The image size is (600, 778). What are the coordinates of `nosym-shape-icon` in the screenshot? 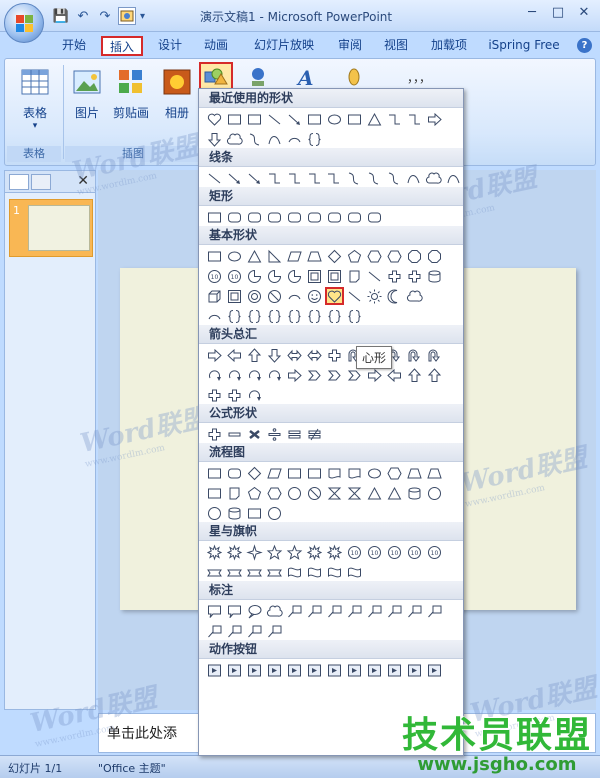 It's located at (274, 296).